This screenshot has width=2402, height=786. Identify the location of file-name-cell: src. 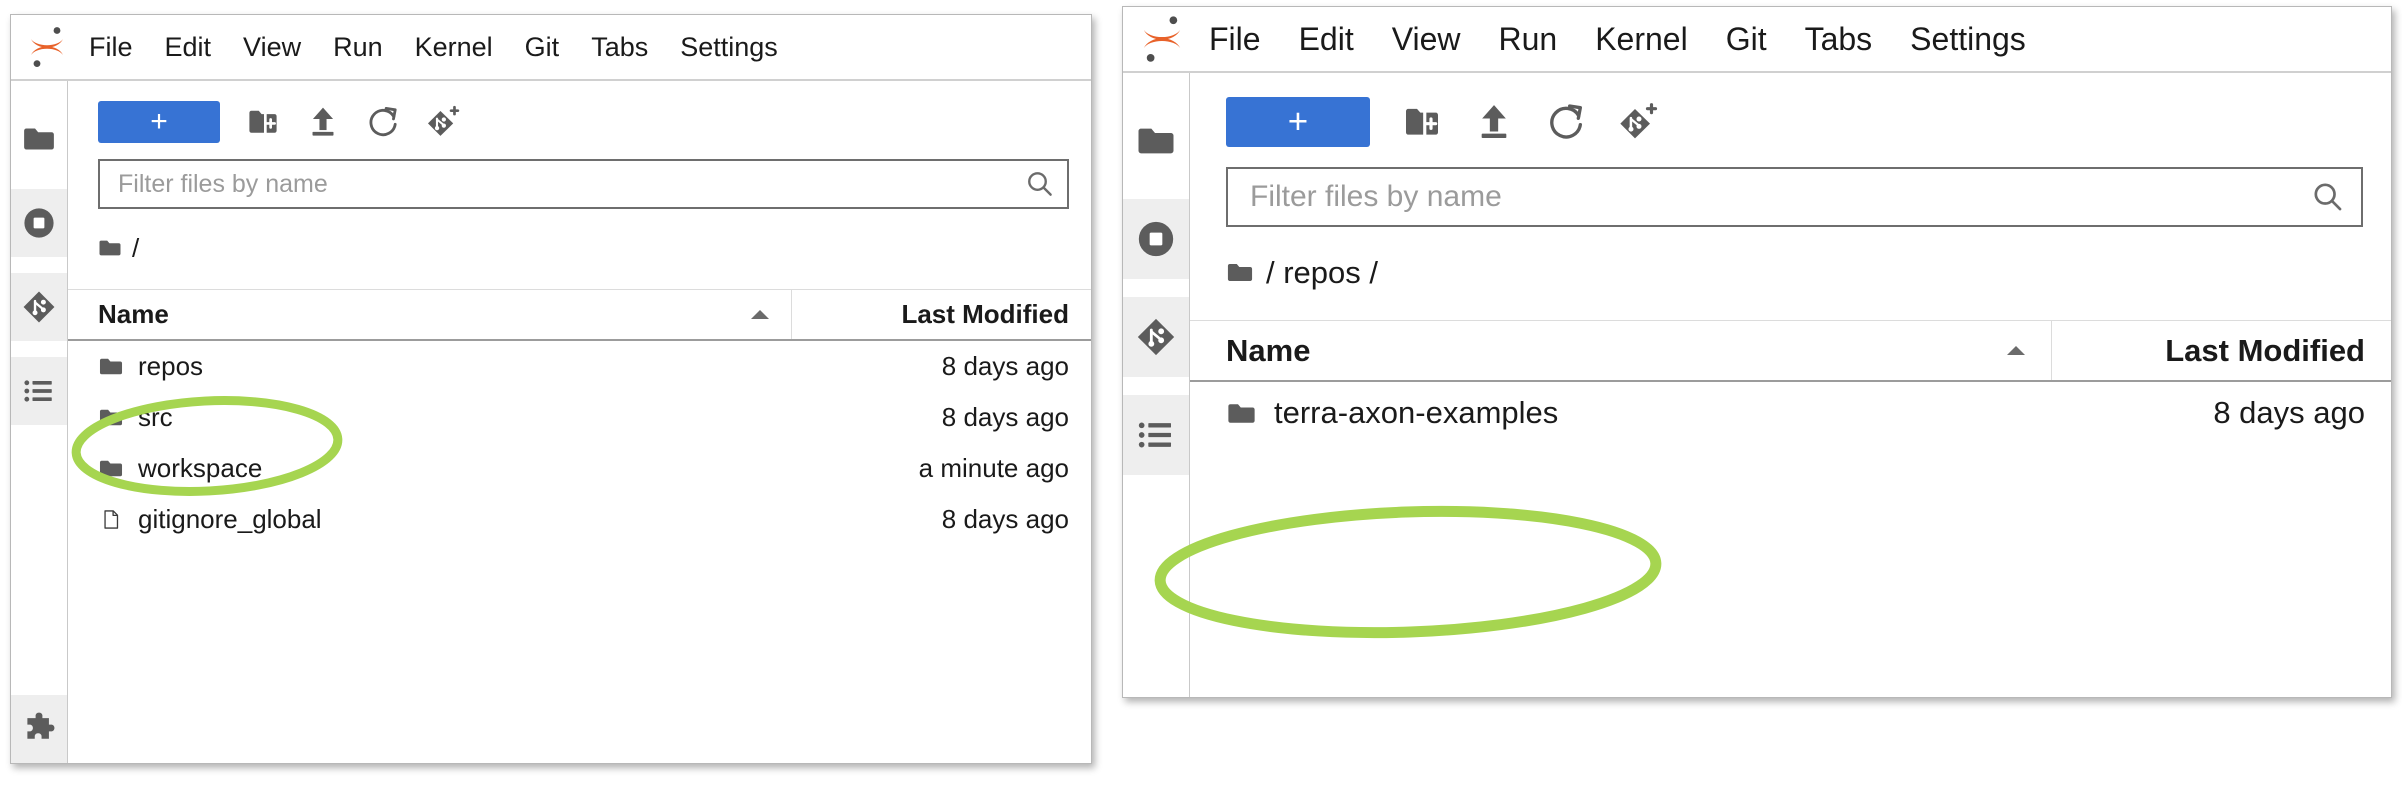
(418, 417).